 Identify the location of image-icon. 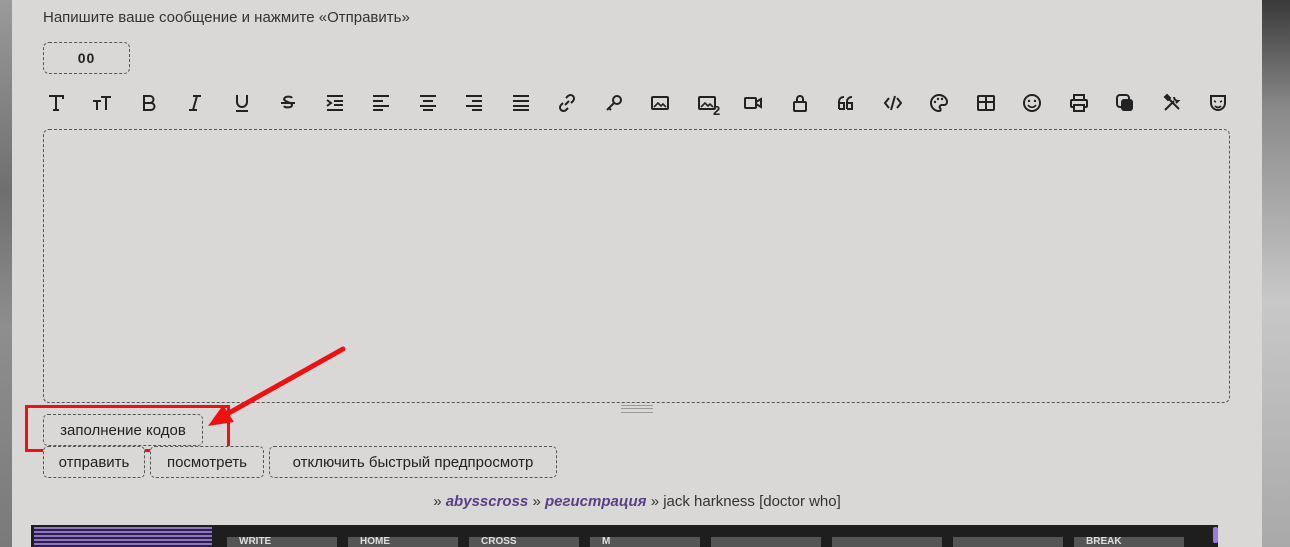
(660, 103).